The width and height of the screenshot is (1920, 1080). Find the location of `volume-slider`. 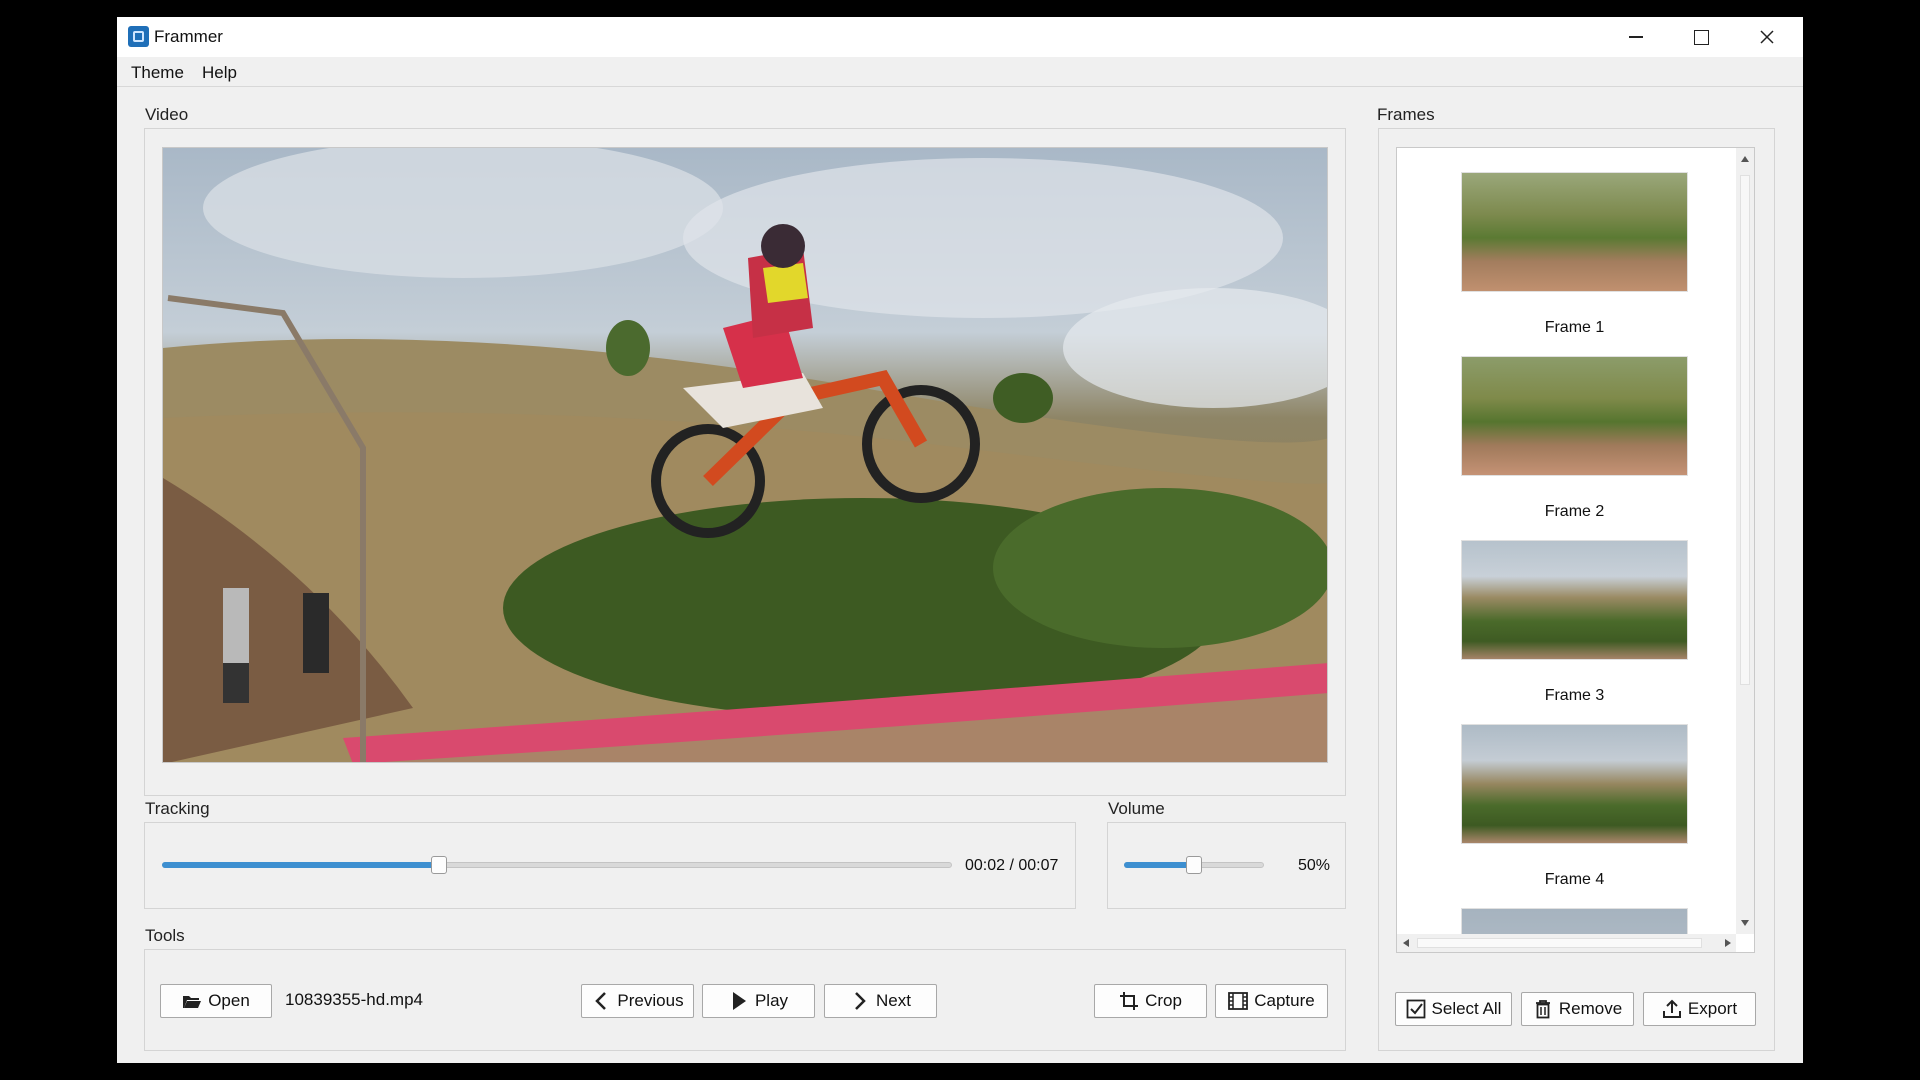

volume-slider is located at coordinates (1194, 865).